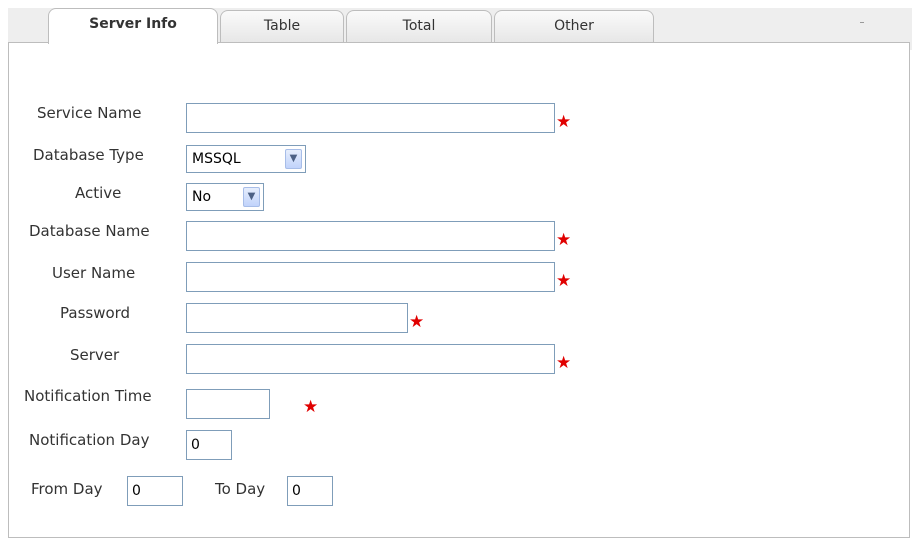 The height and width of the screenshot is (540, 914). Describe the element at coordinates (155, 491) in the screenshot. I see `from-day-input` at that location.